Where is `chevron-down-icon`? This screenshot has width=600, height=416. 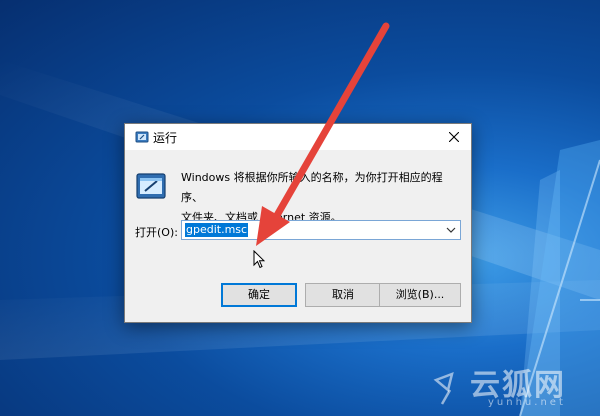
chevron-down-icon is located at coordinates (451, 230).